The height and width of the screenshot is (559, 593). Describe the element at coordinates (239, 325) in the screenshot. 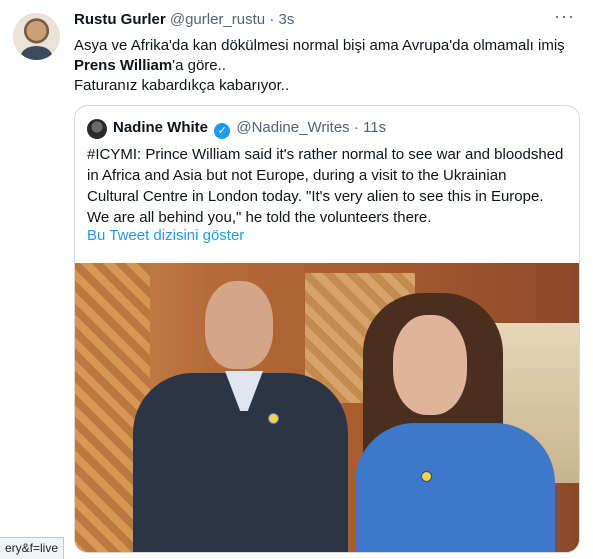

I see `photo-person-man-head` at that location.